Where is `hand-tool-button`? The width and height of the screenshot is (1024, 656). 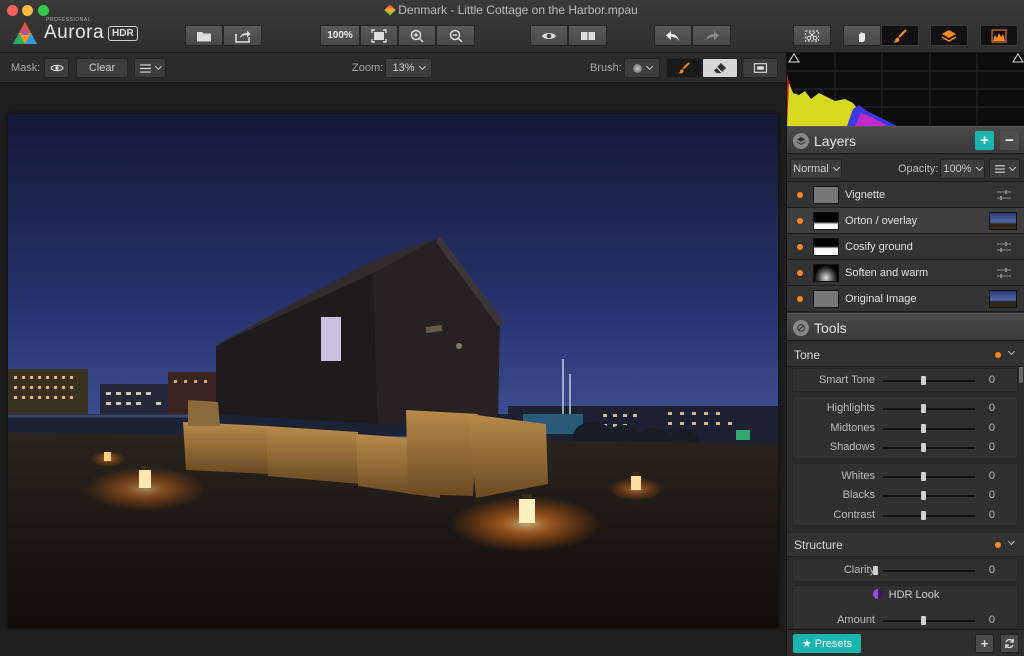 hand-tool-button is located at coordinates (862, 35).